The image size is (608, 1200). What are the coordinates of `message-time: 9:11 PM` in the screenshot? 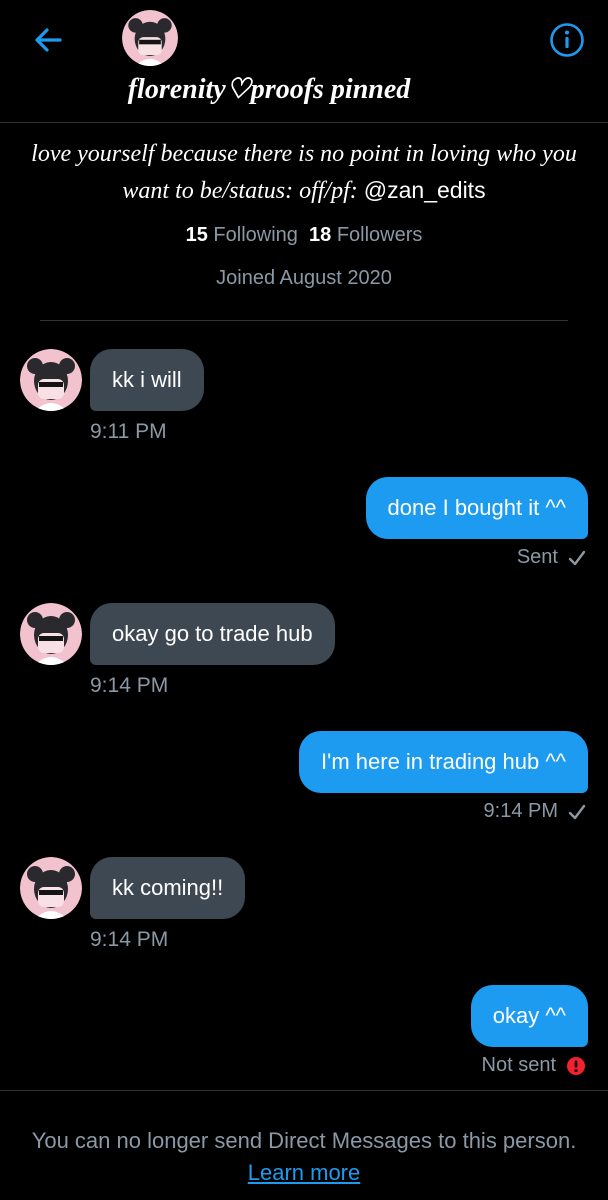 It's located at (128, 431).